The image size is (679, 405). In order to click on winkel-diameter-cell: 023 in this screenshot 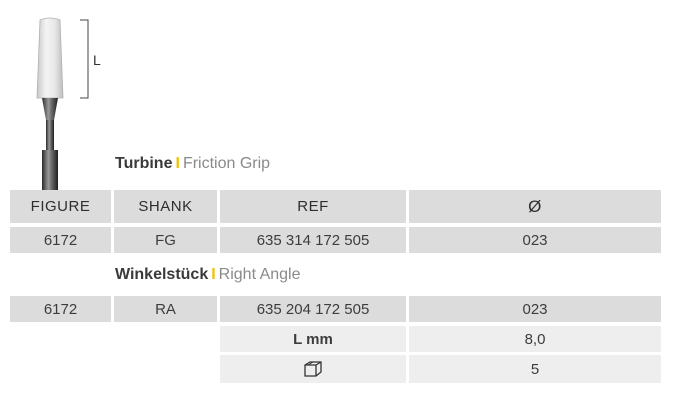, I will do `click(535, 309)`.